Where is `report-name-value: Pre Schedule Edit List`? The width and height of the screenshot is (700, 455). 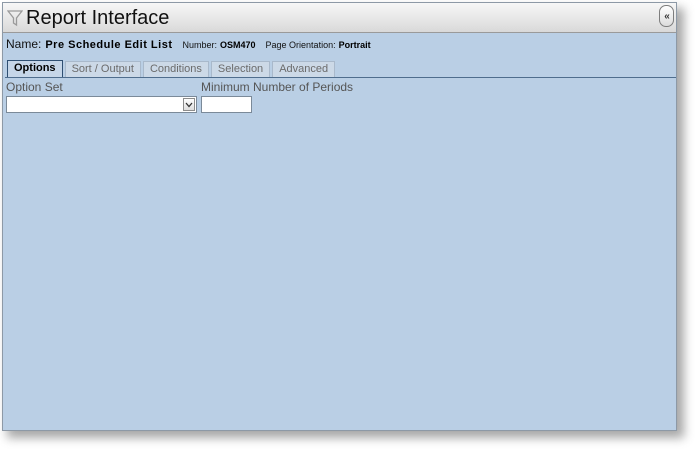
report-name-value: Pre Schedule Edit List is located at coordinates (109, 45).